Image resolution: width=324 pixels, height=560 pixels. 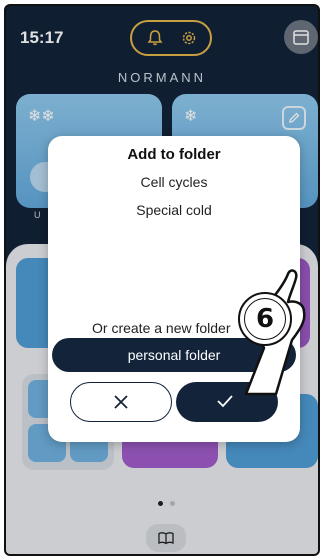 I want to click on dialog-title: Add to folder, so click(x=174, y=154).